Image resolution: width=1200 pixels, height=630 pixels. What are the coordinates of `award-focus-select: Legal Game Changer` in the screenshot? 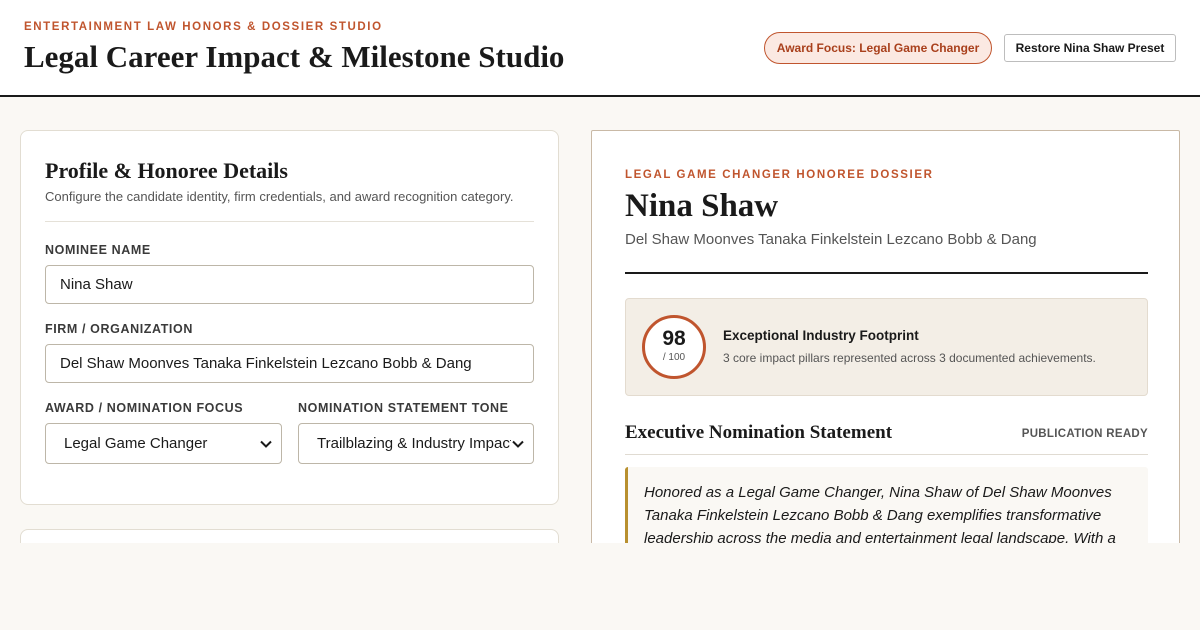 It's located at (163, 443).